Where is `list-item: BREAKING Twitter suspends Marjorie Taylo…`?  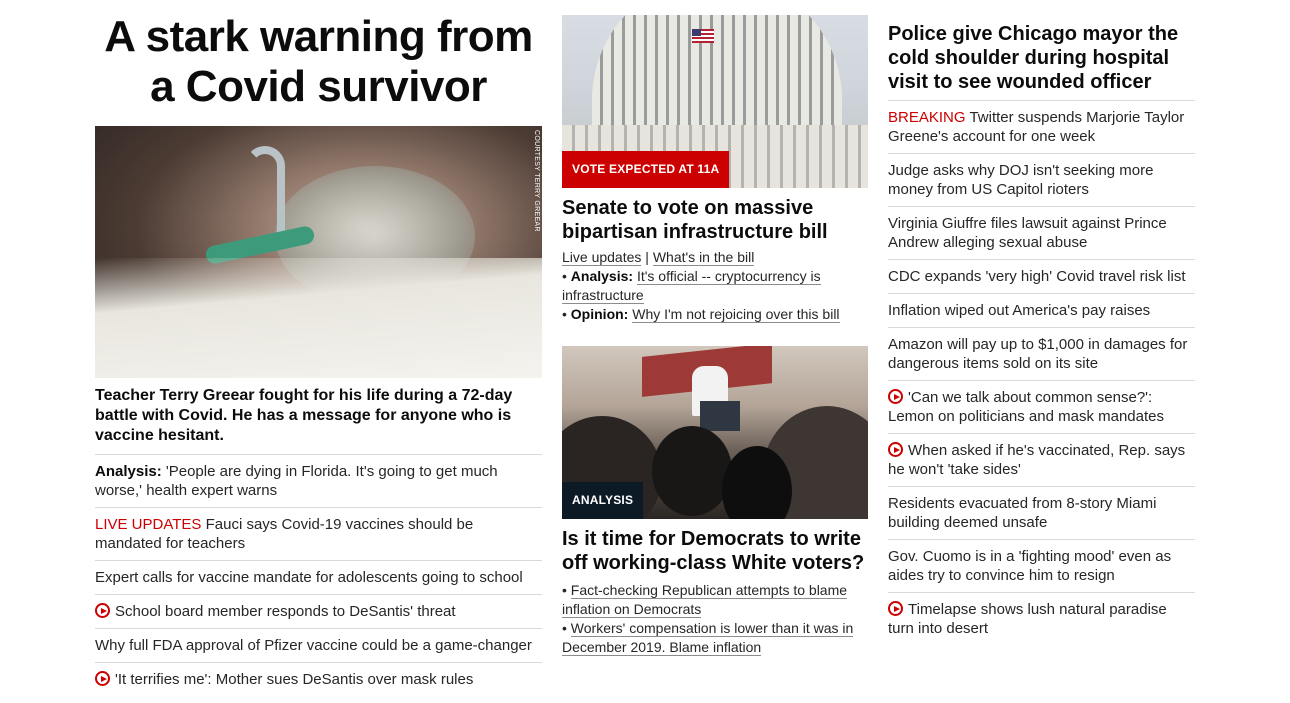
list-item: BREAKING Twitter suspends Marjorie Taylo… is located at coordinates (1041, 127).